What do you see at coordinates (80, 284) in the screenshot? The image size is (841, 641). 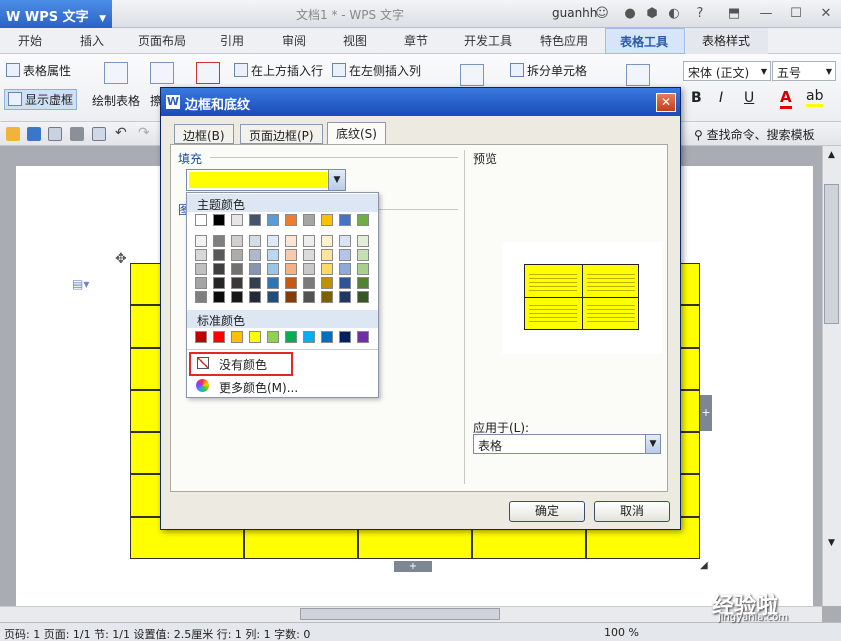 I see `paragraph-mark-icon: ▤▾` at bounding box center [80, 284].